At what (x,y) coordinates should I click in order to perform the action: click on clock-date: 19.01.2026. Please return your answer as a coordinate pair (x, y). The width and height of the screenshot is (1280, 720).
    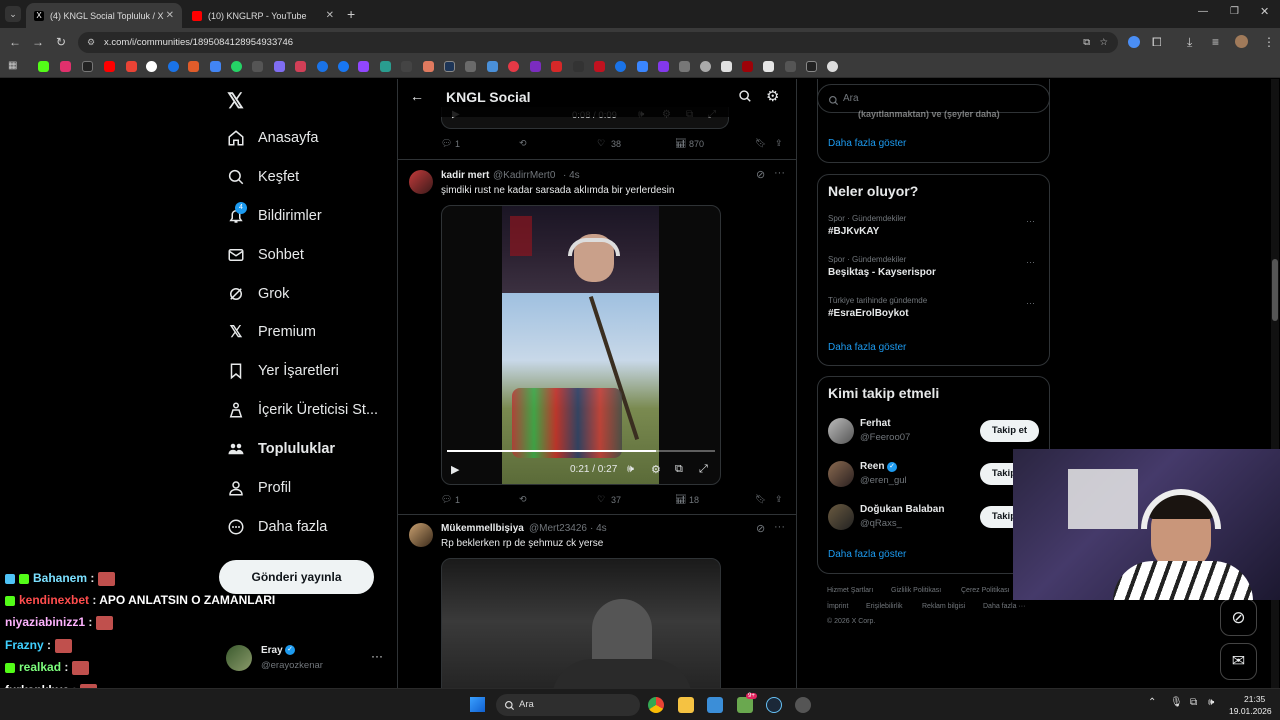
    Looking at the image, I should click on (1250, 711).